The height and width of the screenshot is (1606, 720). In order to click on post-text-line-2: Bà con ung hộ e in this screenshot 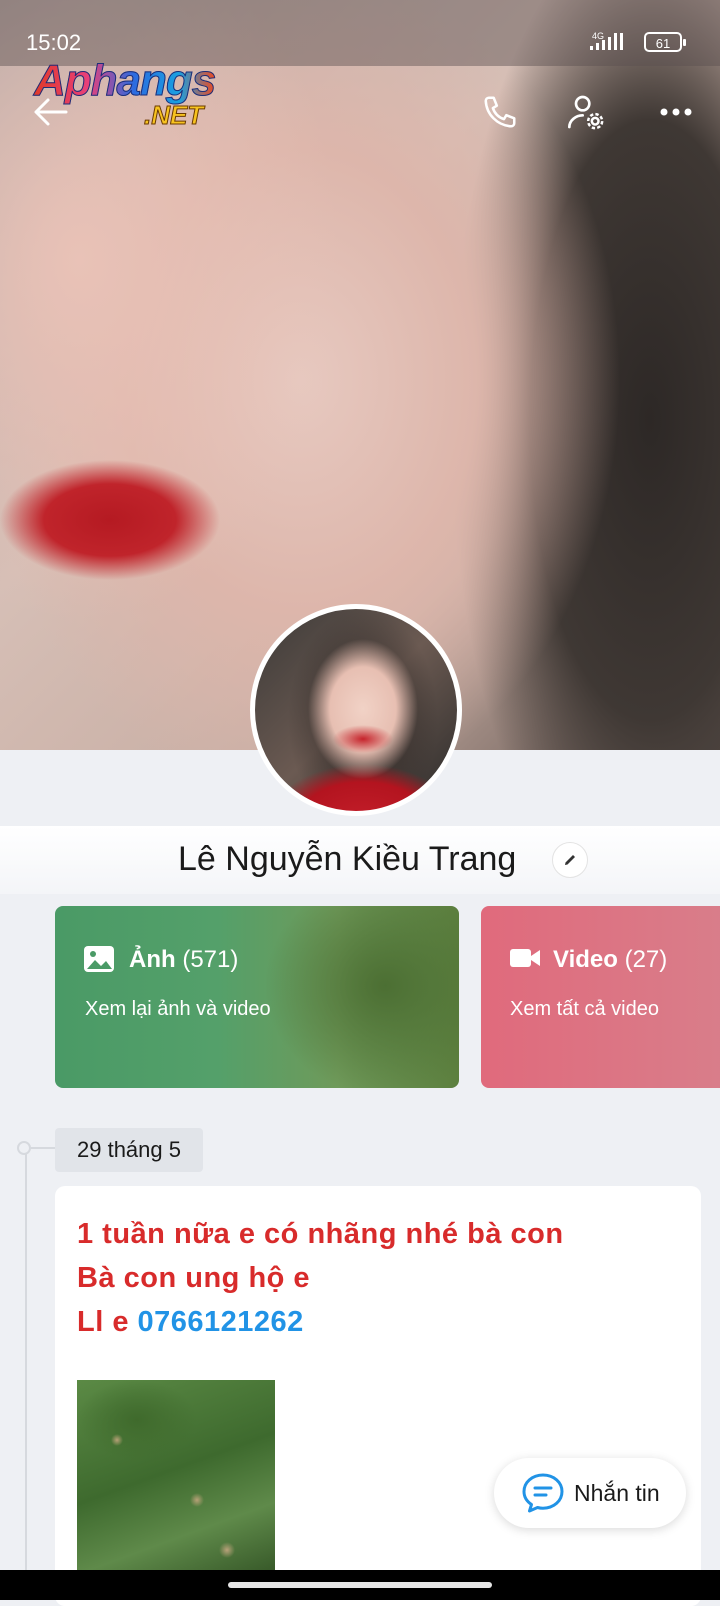, I will do `click(194, 1278)`.